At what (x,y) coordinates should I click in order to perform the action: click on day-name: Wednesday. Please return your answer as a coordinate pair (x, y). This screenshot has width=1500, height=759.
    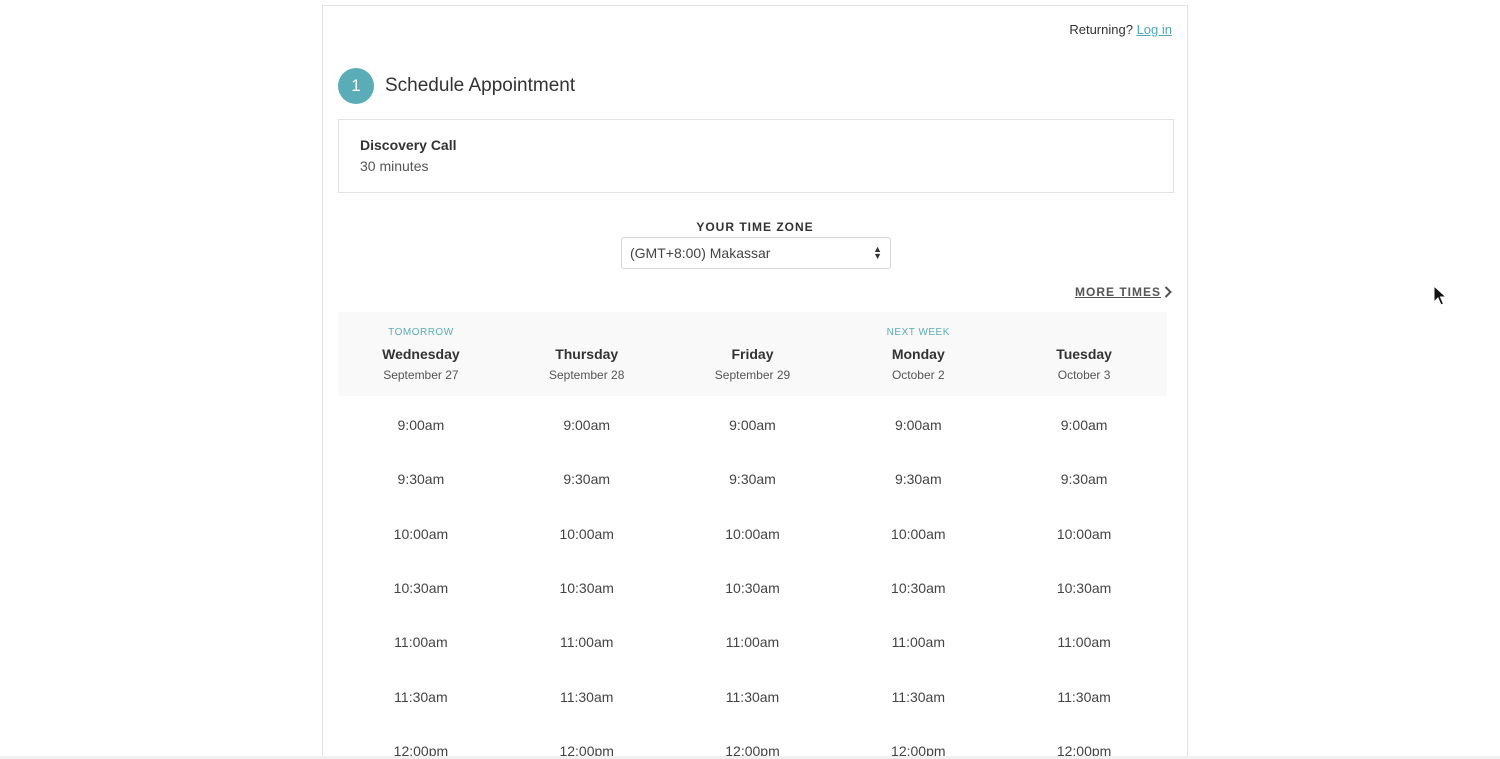
    Looking at the image, I should click on (421, 354).